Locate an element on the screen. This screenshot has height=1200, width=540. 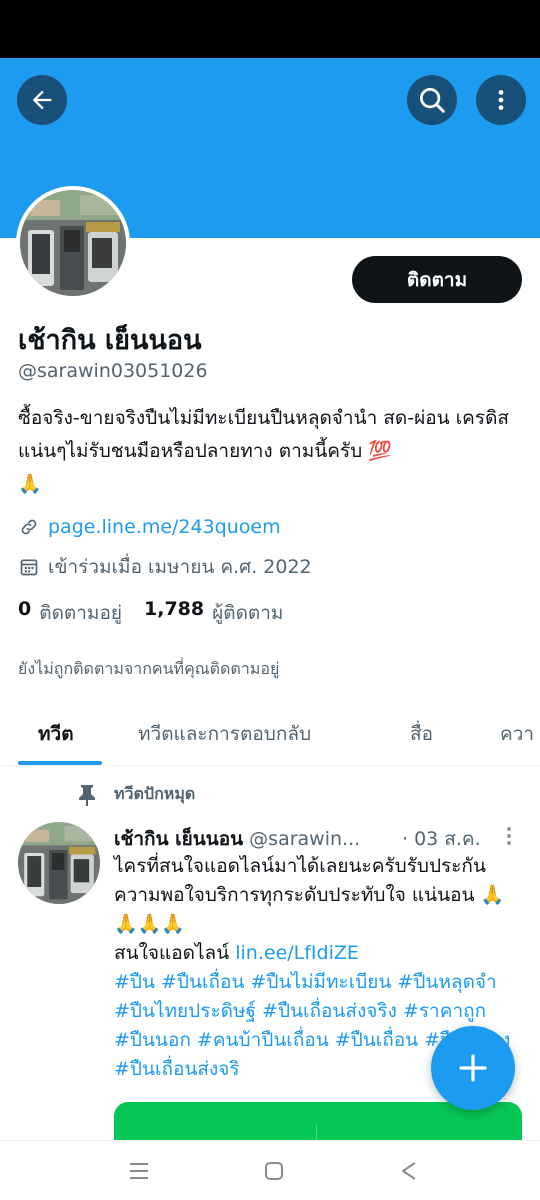
recent-apps-button is located at coordinates (139, 1171).